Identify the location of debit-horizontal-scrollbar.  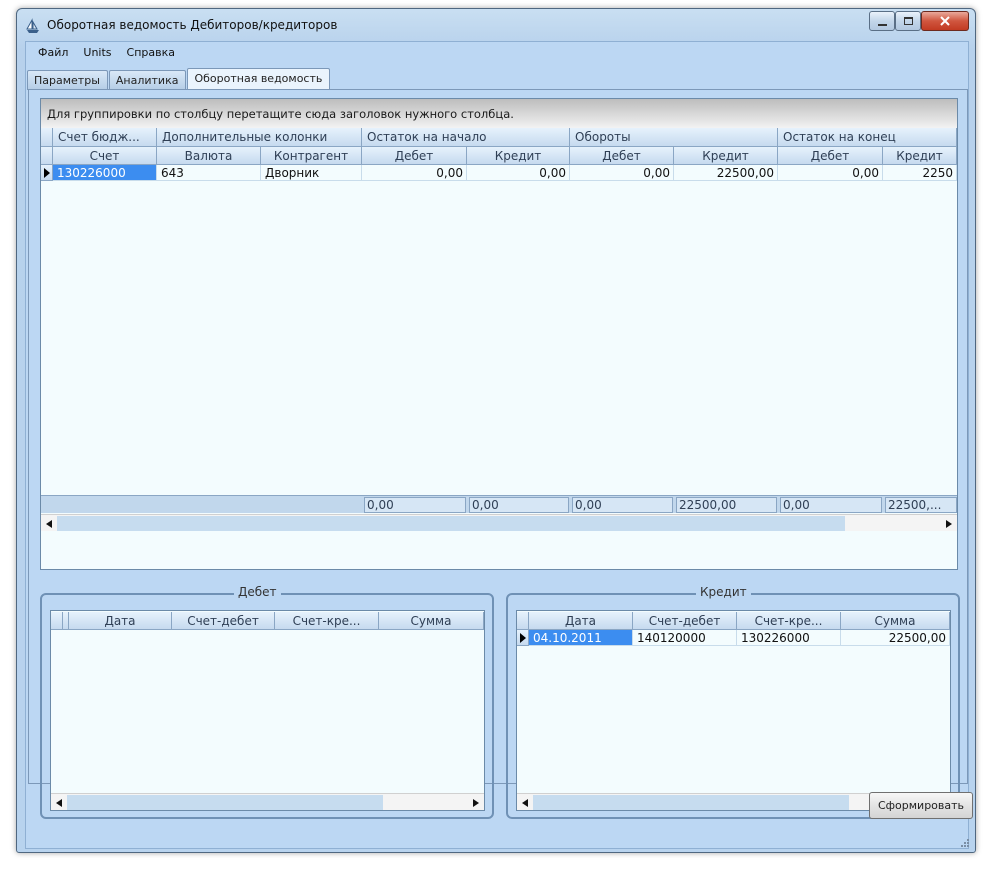
(267, 801).